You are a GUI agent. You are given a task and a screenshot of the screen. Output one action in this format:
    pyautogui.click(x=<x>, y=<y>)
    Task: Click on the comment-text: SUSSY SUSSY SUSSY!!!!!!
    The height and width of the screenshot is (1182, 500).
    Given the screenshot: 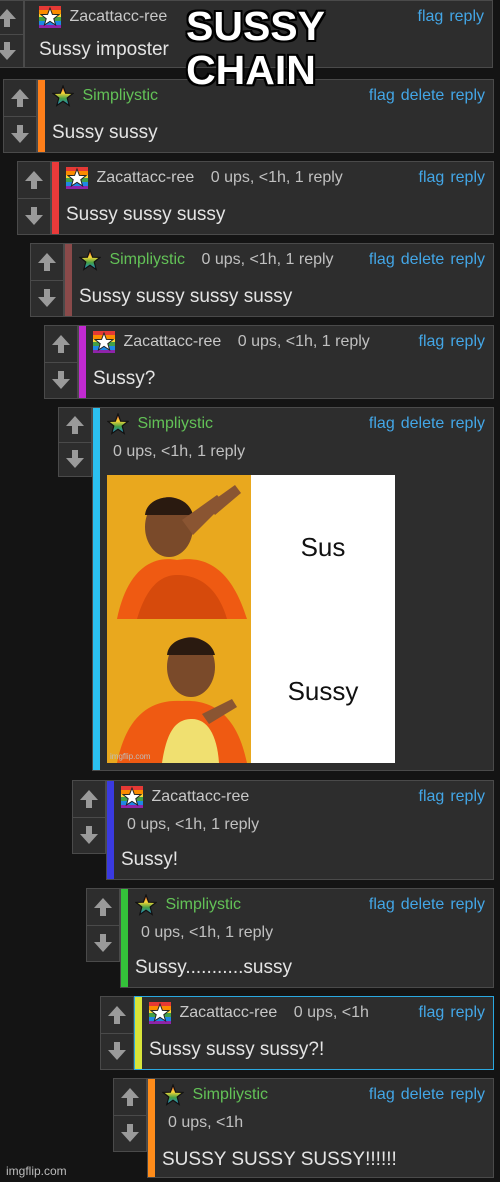 What is the action you would take?
    pyautogui.click(x=279, y=1159)
    